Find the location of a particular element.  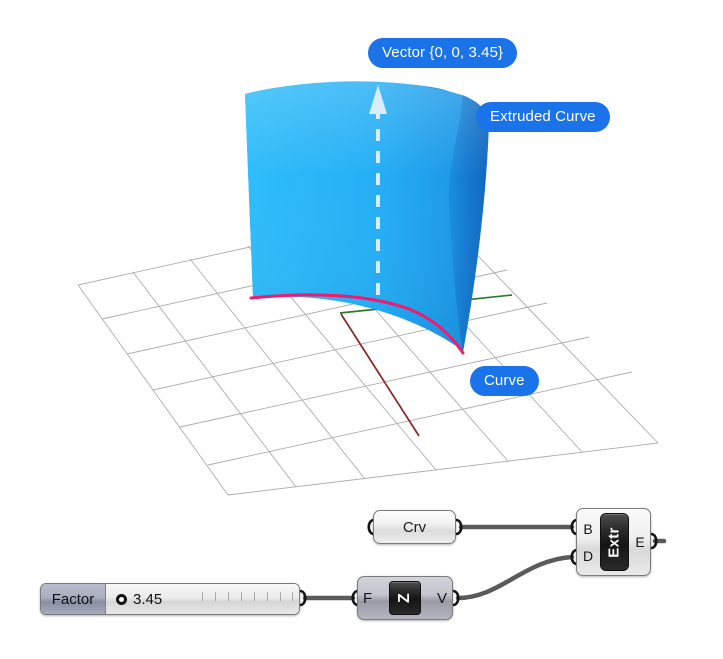

extrude-icon: Extr is located at coordinates (614, 542).